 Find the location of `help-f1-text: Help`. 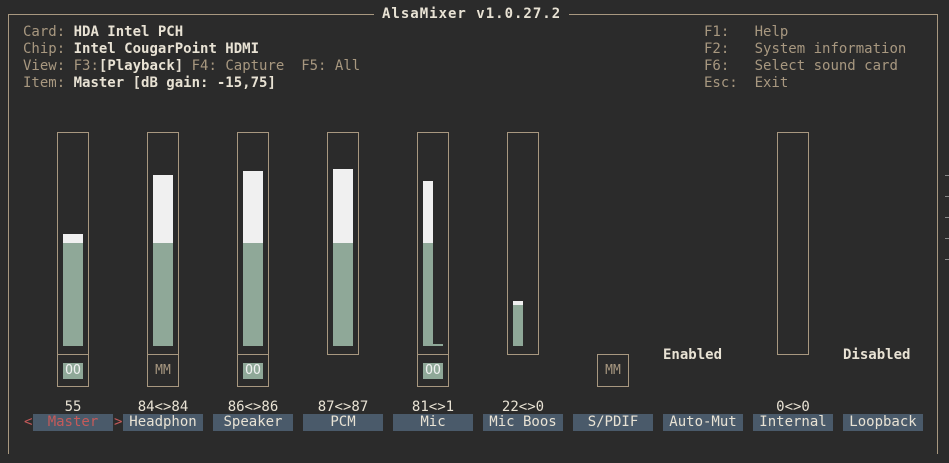

help-f1-text: Help is located at coordinates (771, 32).